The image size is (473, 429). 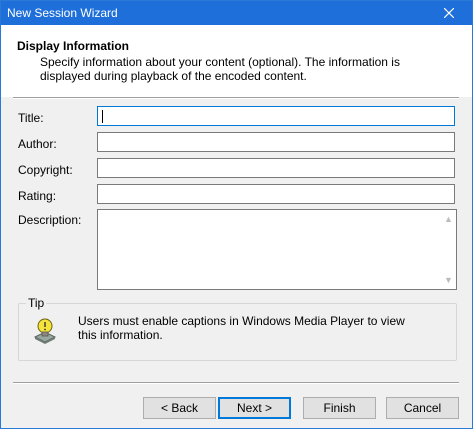 What do you see at coordinates (50, 220) in the screenshot?
I see `description-label: Description:` at bounding box center [50, 220].